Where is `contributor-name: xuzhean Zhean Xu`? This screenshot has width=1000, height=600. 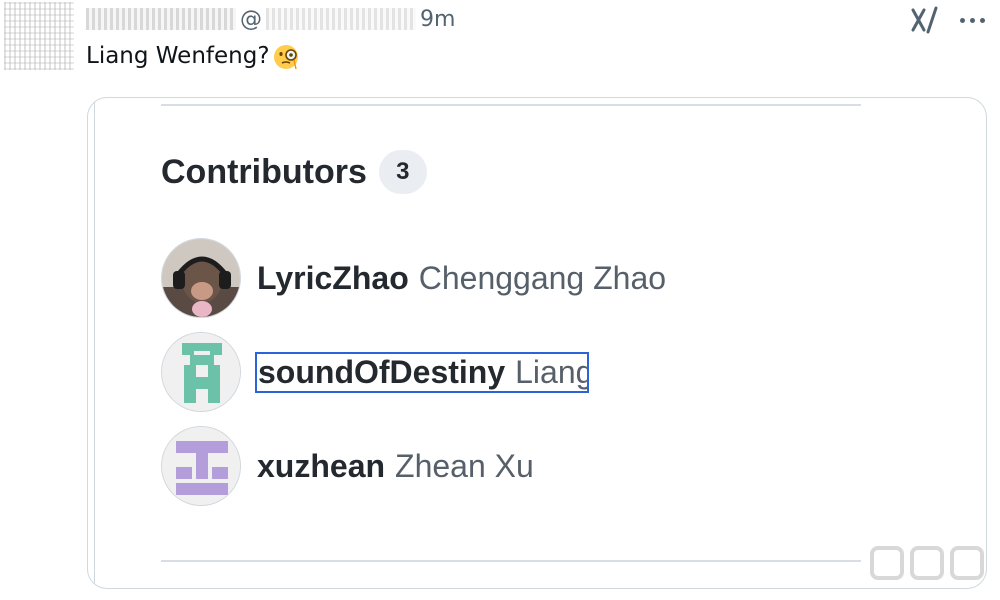
contributor-name: xuzhean Zhean Xu is located at coordinates (395, 466).